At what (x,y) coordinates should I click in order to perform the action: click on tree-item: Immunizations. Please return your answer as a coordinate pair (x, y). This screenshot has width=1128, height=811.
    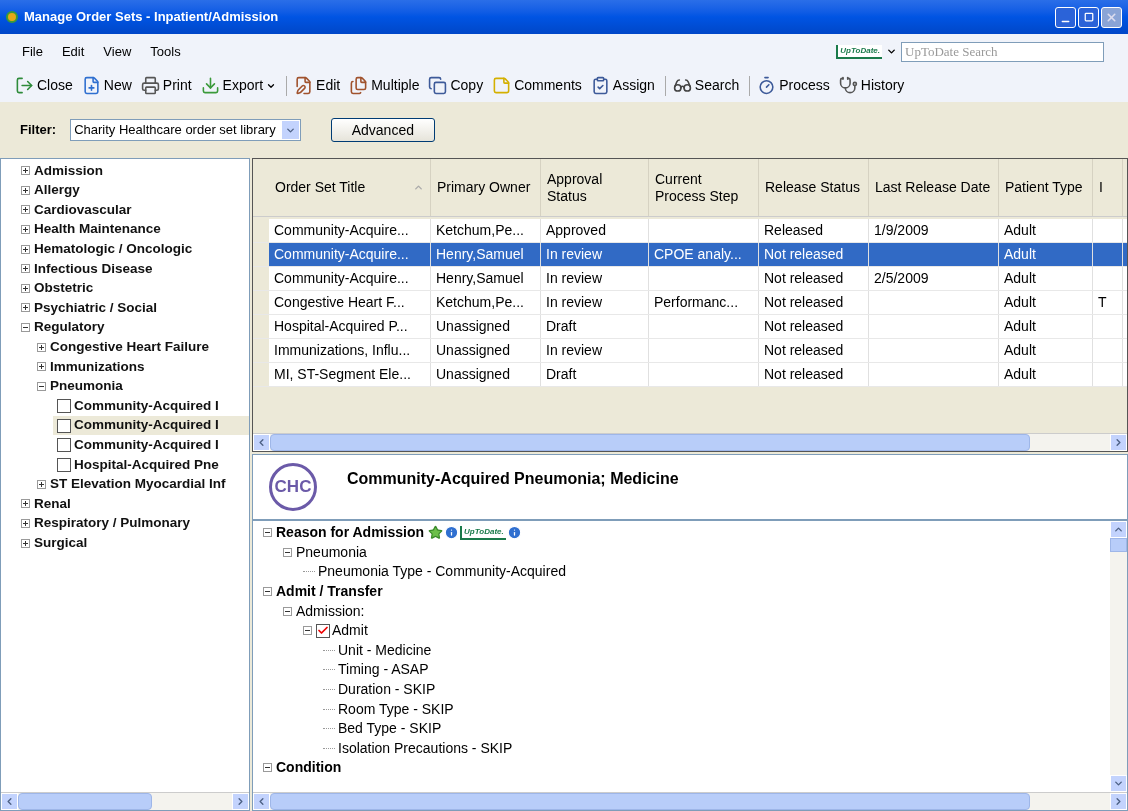
    Looking at the image, I should click on (97, 366).